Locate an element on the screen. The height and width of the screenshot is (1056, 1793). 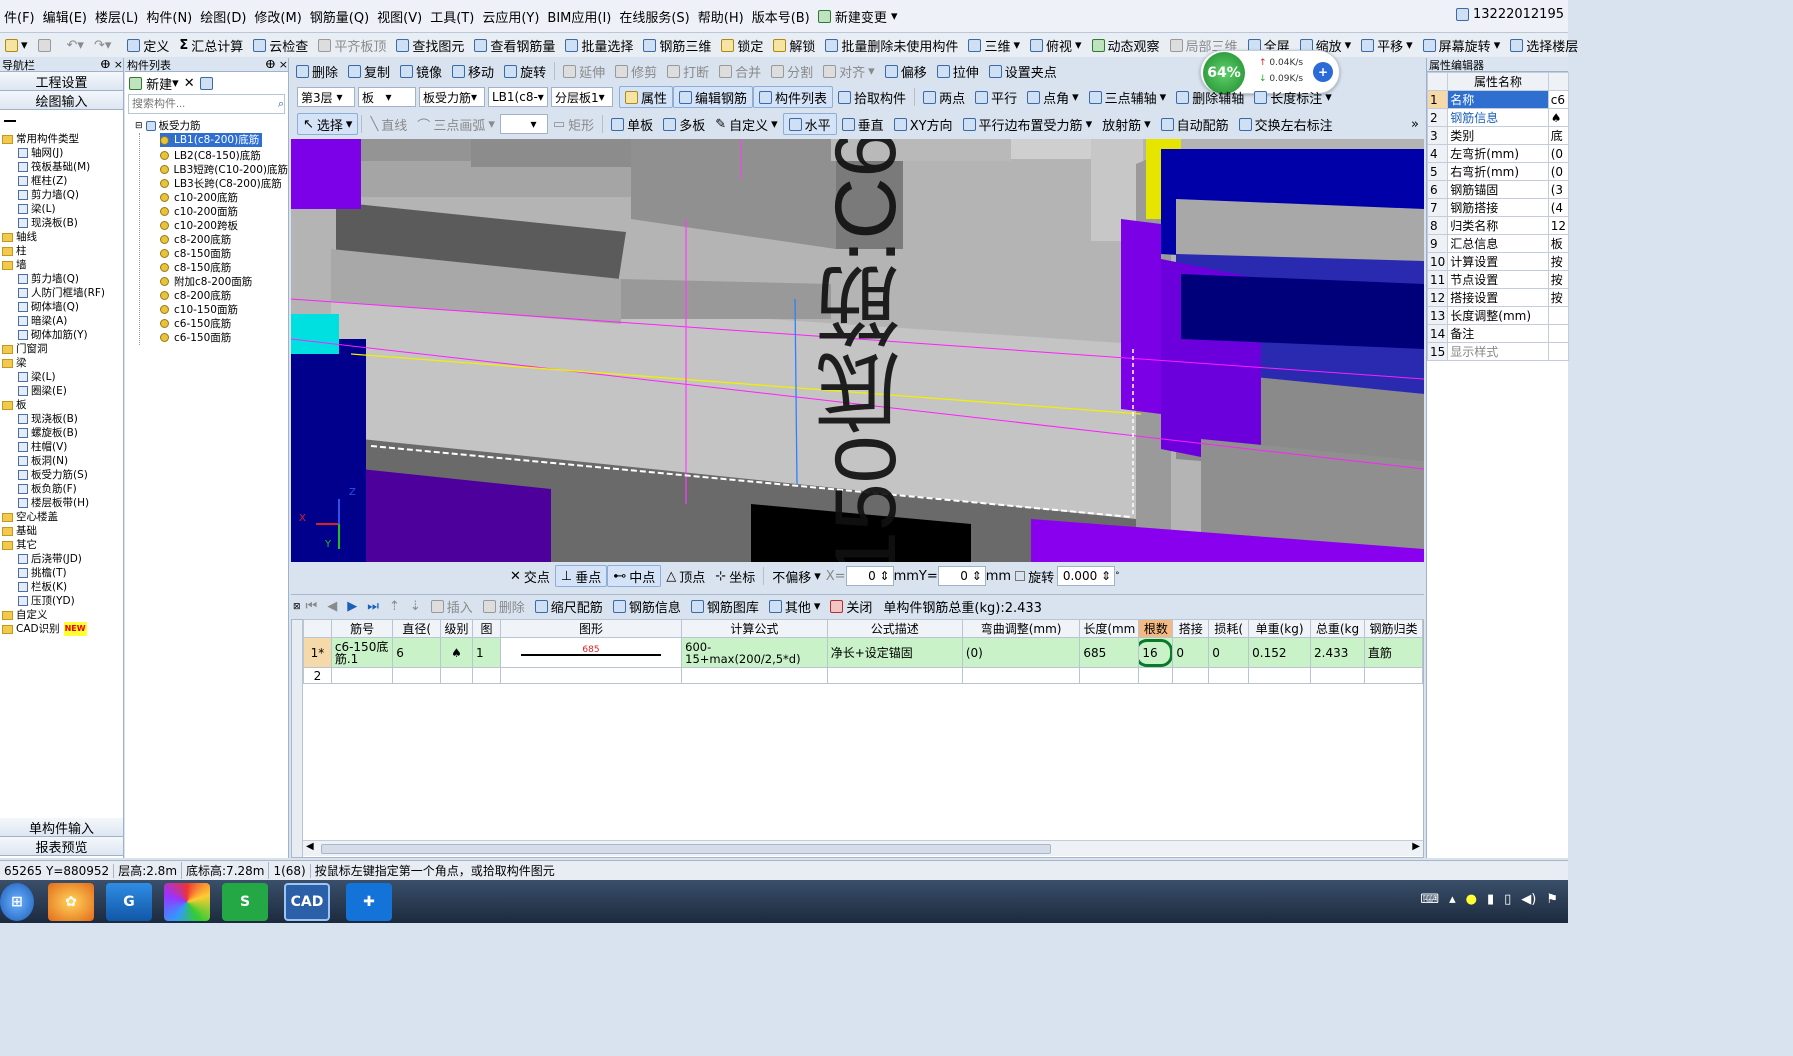
menu-help: 帮助(H) is located at coordinates (721, 16).